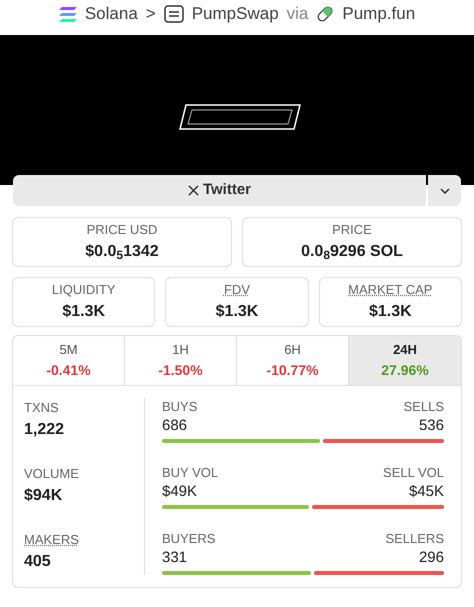  What do you see at coordinates (175, 558) in the screenshot?
I see `buy-value: 331` at bounding box center [175, 558].